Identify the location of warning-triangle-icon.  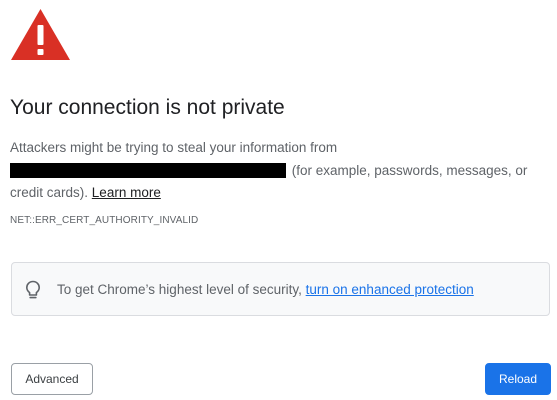
(40, 34).